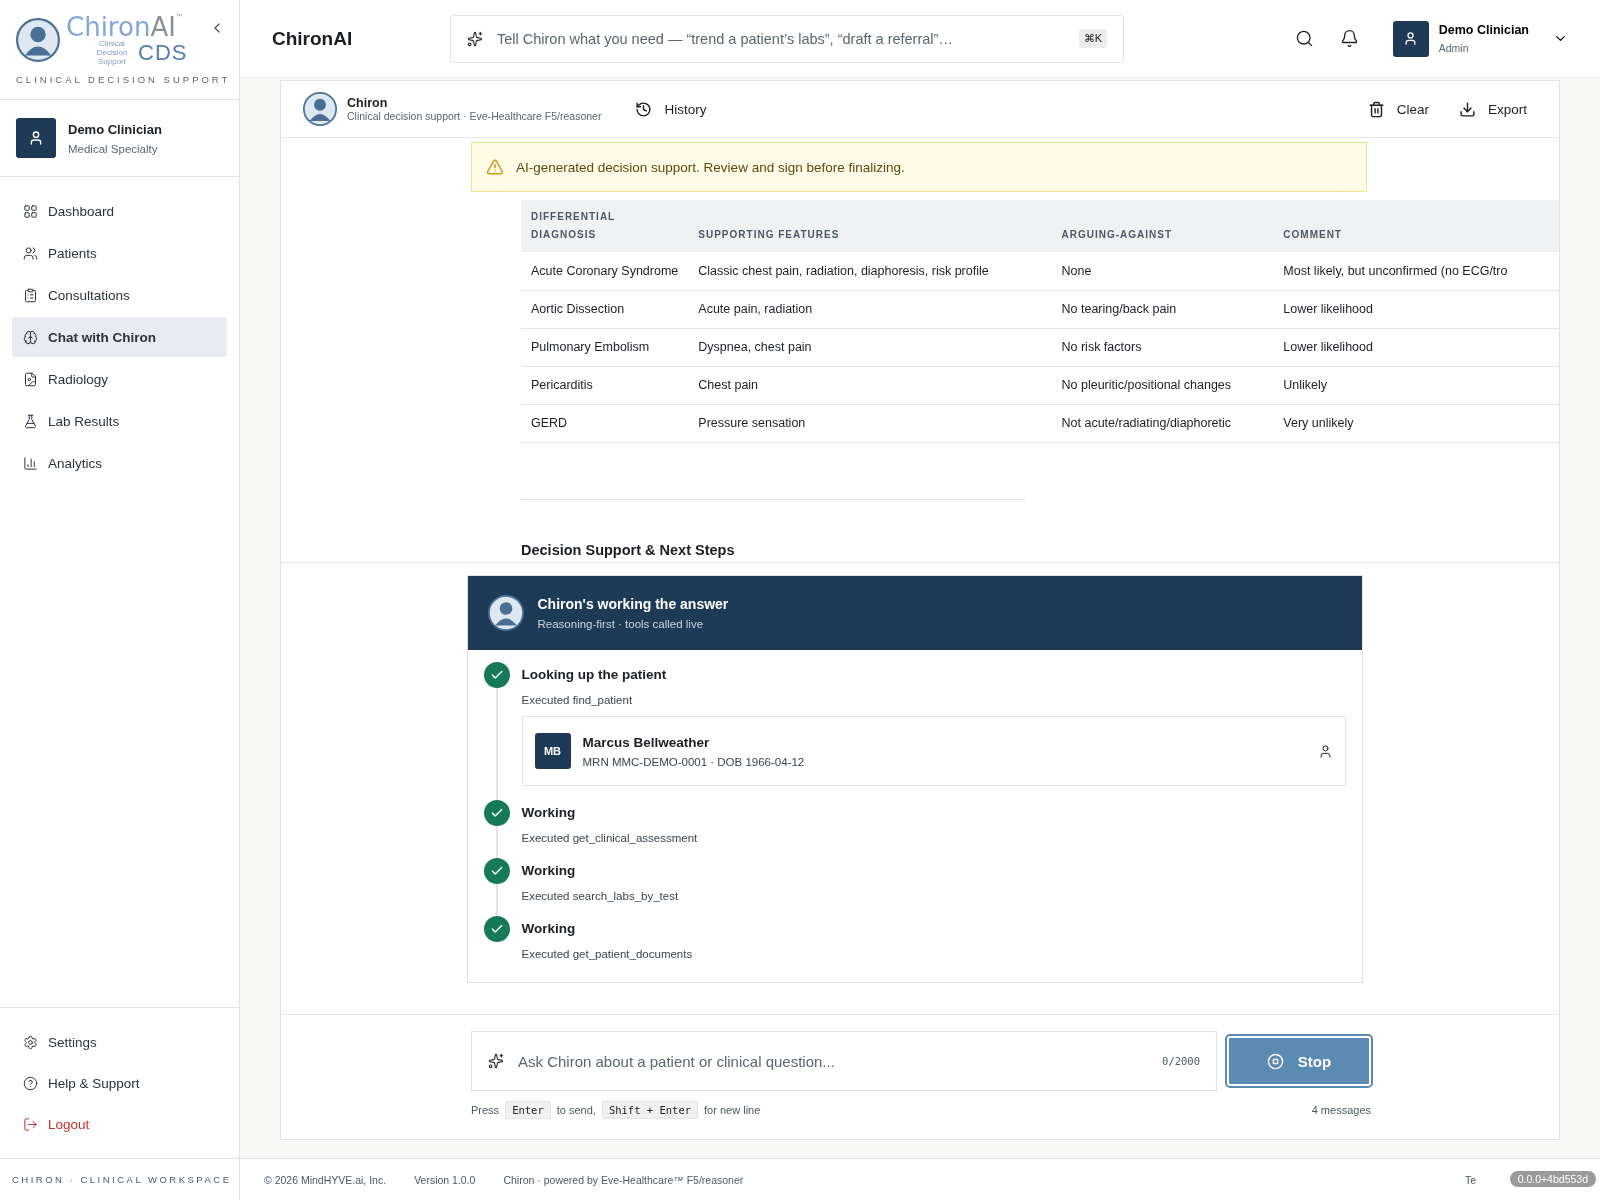  Describe the element at coordinates (693, 761) in the screenshot. I see `patient-meta: MRN MMC-DEMO-0001 · DOB 1966-04-12` at that location.